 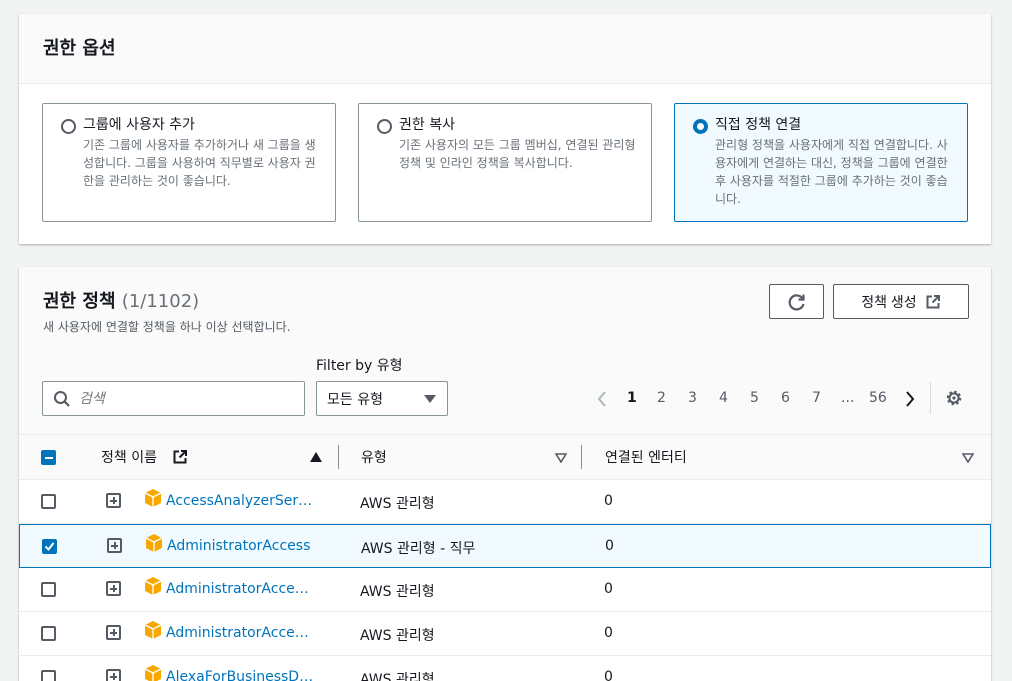 I want to click on option-title: 그룹에 사용자 추가, so click(x=139, y=125).